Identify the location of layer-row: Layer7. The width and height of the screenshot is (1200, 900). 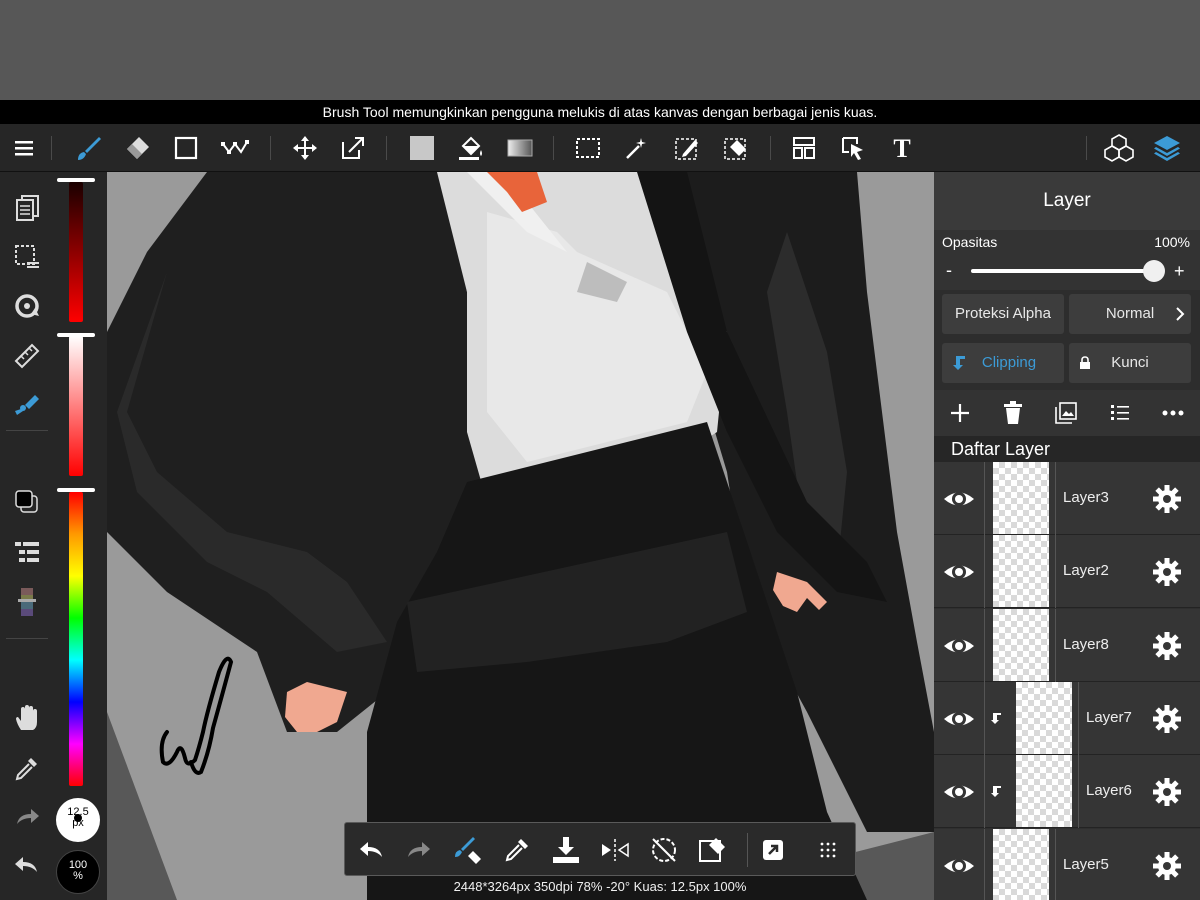
(1067, 718).